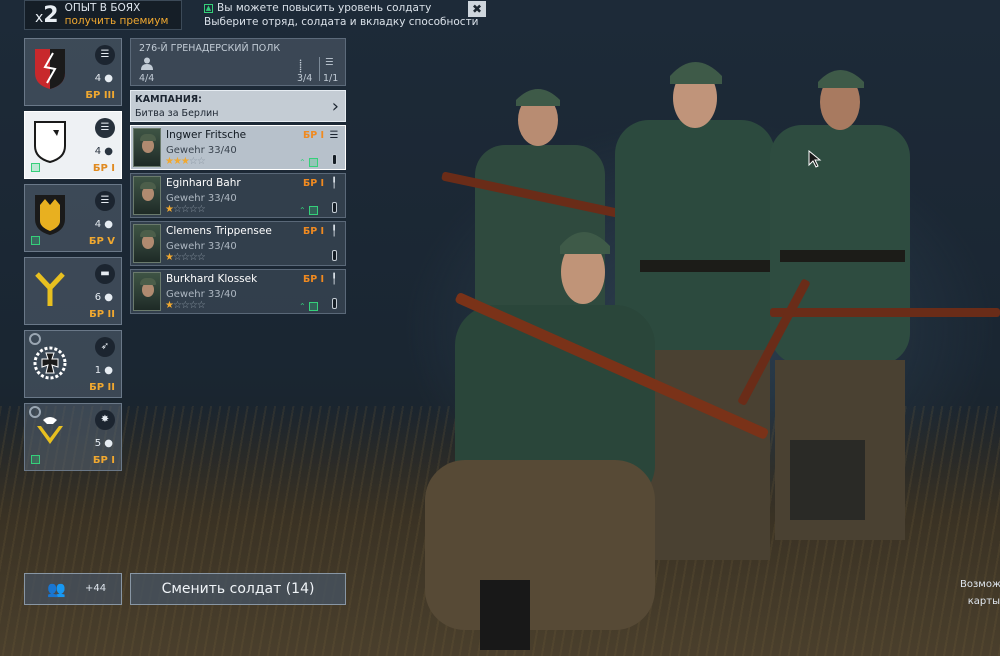 The height and width of the screenshot is (656, 1000). I want to click on regiment-title: 276-Й ГРЕНАДЕРСКИЙ ПОЛК, so click(210, 48).